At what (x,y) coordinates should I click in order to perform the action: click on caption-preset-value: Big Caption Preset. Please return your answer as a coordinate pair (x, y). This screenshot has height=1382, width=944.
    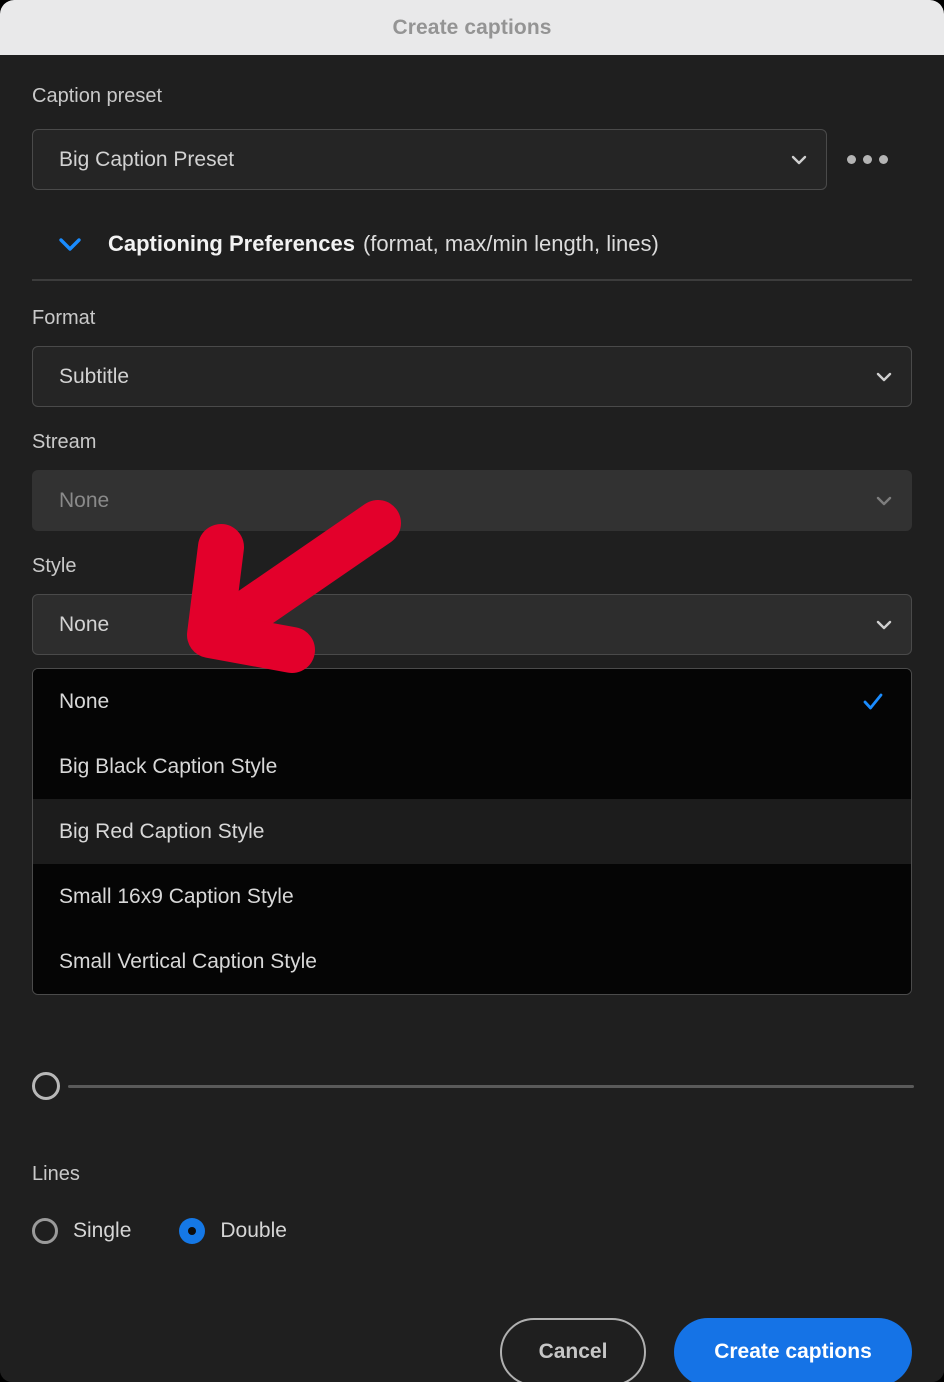
    Looking at the image, I should click on (147, 159).